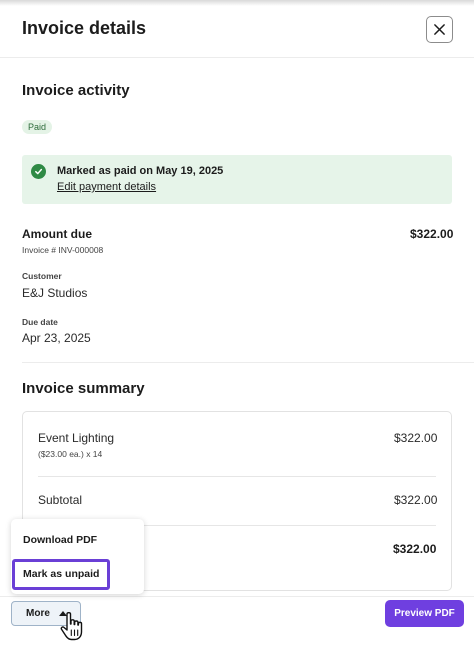  What do you see at coordinates (70, 454) in the screenshot?
I see `line-item-detail: ($23.00 ea.) x 14` at bounding box center [70, 454].